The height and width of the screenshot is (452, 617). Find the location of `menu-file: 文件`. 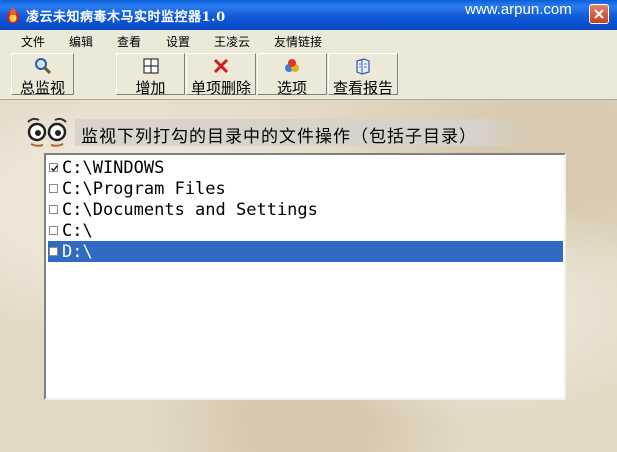

menu-file: 文件 is located at coordinates (33, 41).